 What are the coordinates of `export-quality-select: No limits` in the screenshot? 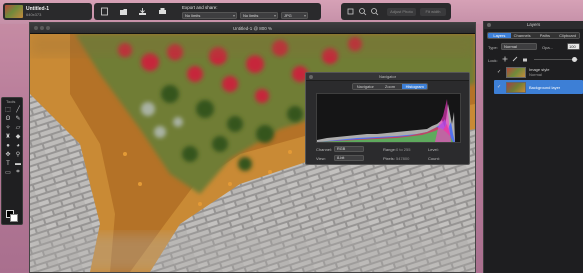 It's located at (259, 15).